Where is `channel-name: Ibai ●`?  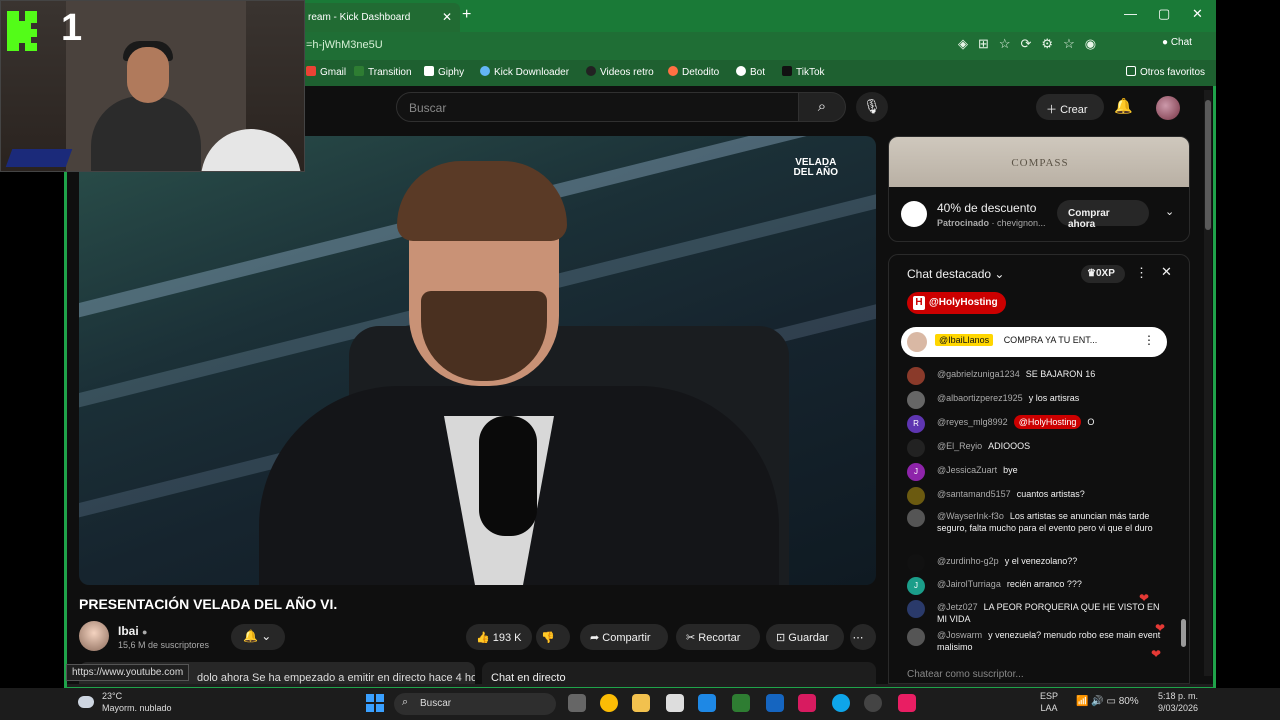
channel-name: Ibai ● is located at coordinates (132, 631).